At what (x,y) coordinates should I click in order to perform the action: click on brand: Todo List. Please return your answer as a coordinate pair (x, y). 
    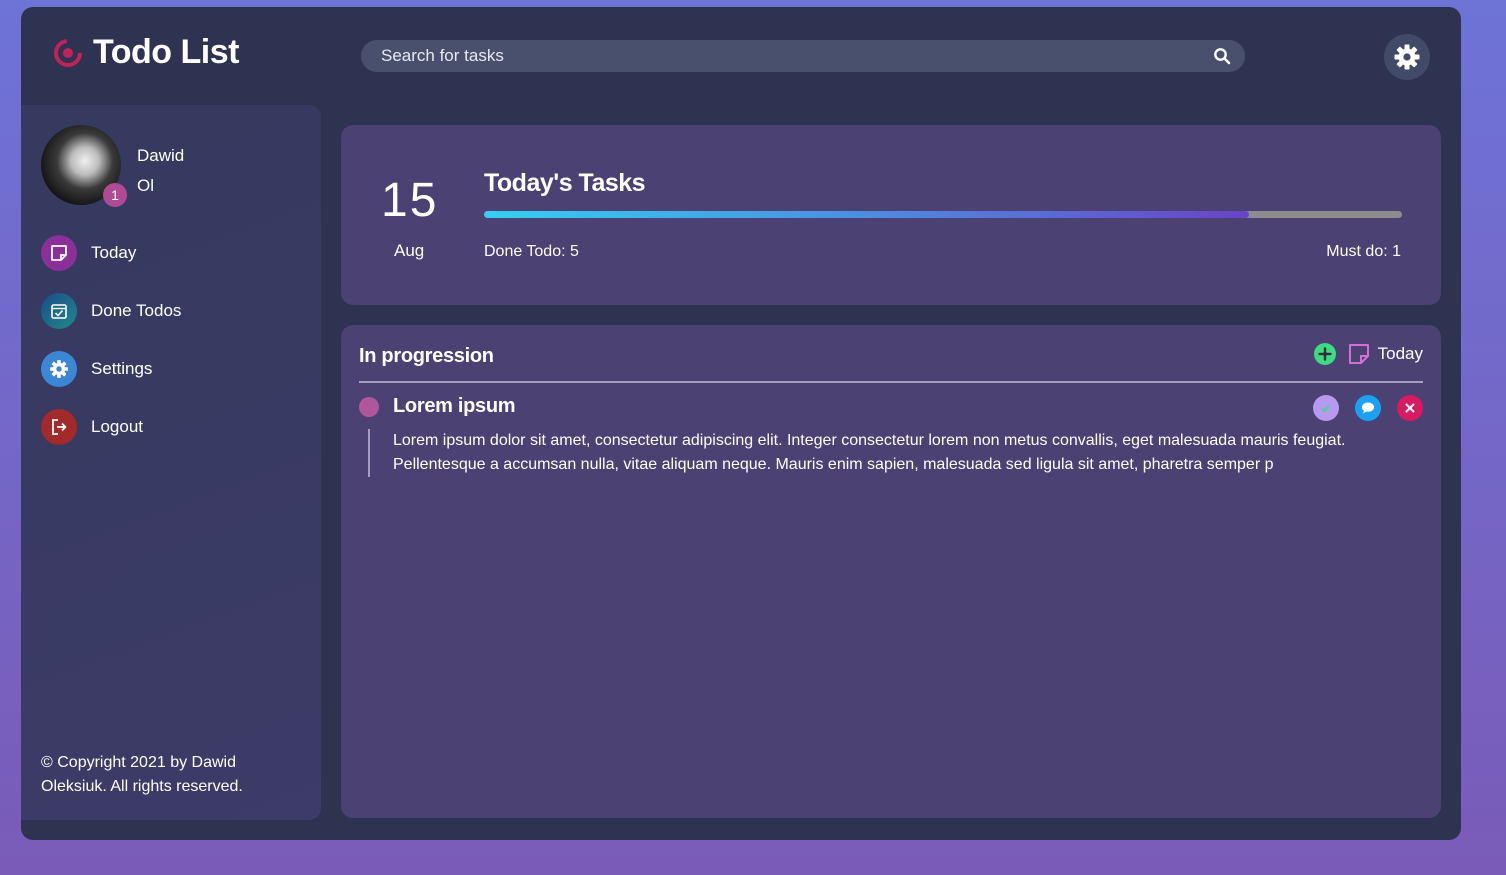
    Looking at the image, I should click on (146, 52).